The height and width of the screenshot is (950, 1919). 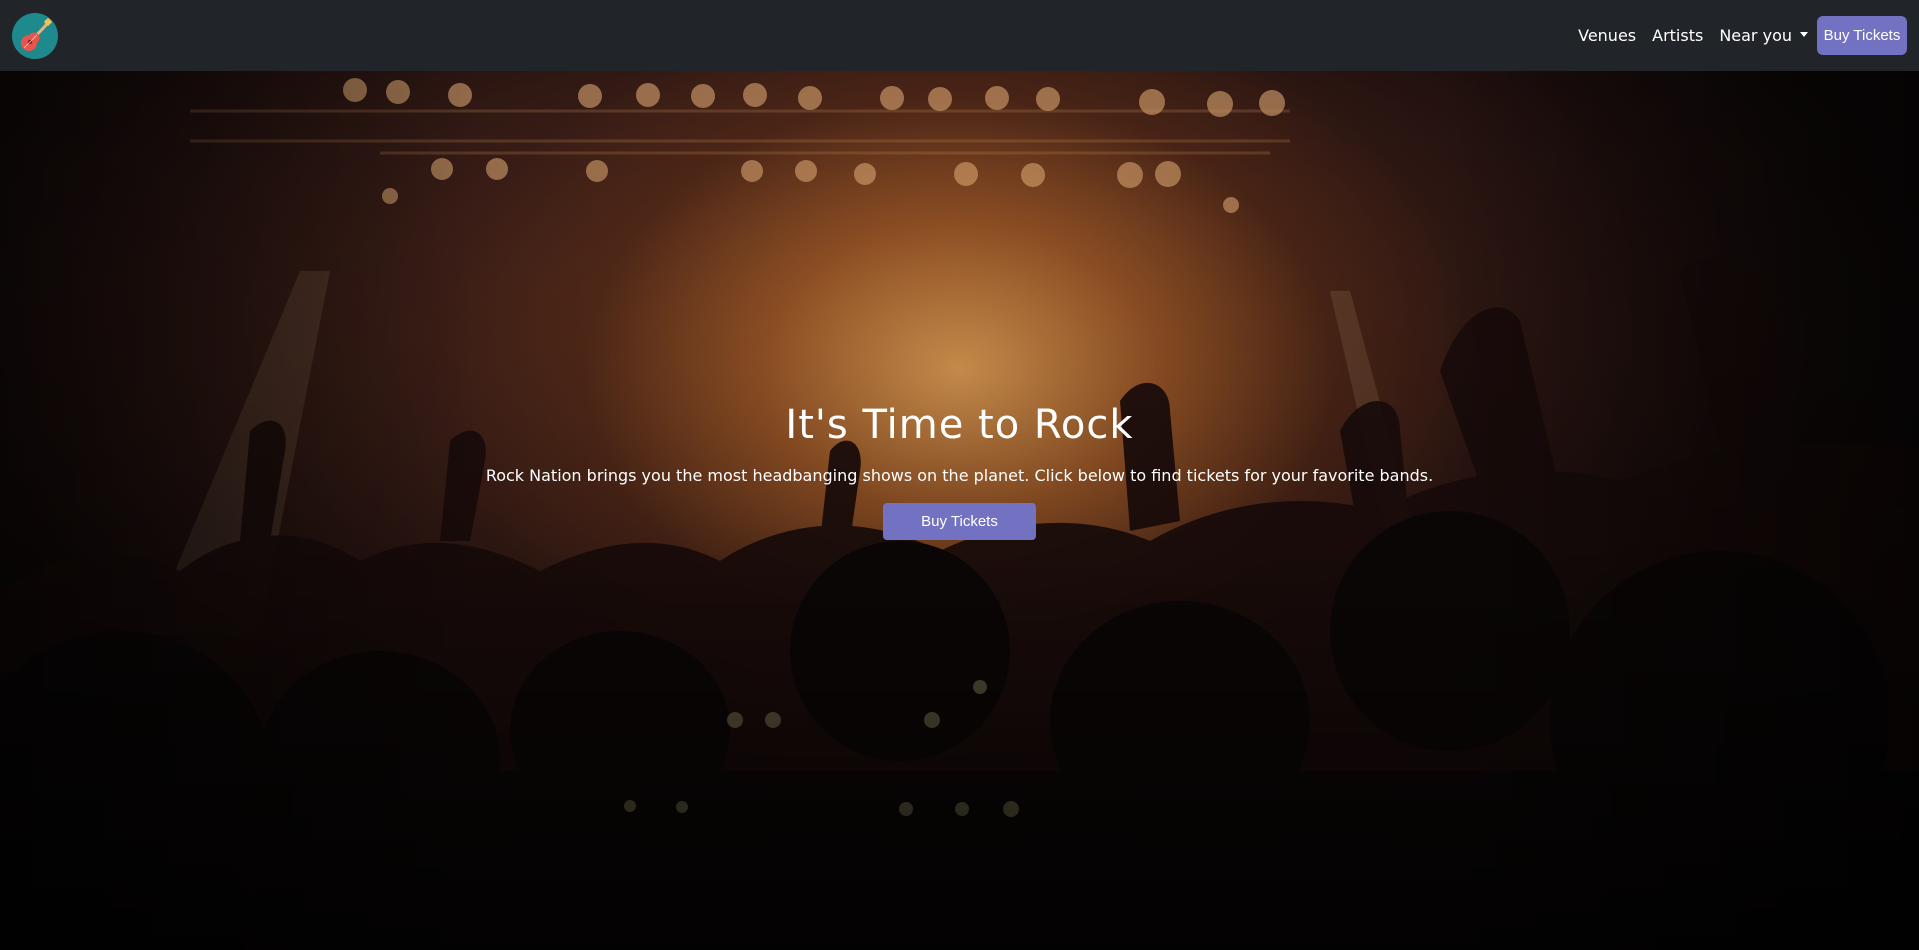 I want to click on brand-logo, so click(x=35, y=35).